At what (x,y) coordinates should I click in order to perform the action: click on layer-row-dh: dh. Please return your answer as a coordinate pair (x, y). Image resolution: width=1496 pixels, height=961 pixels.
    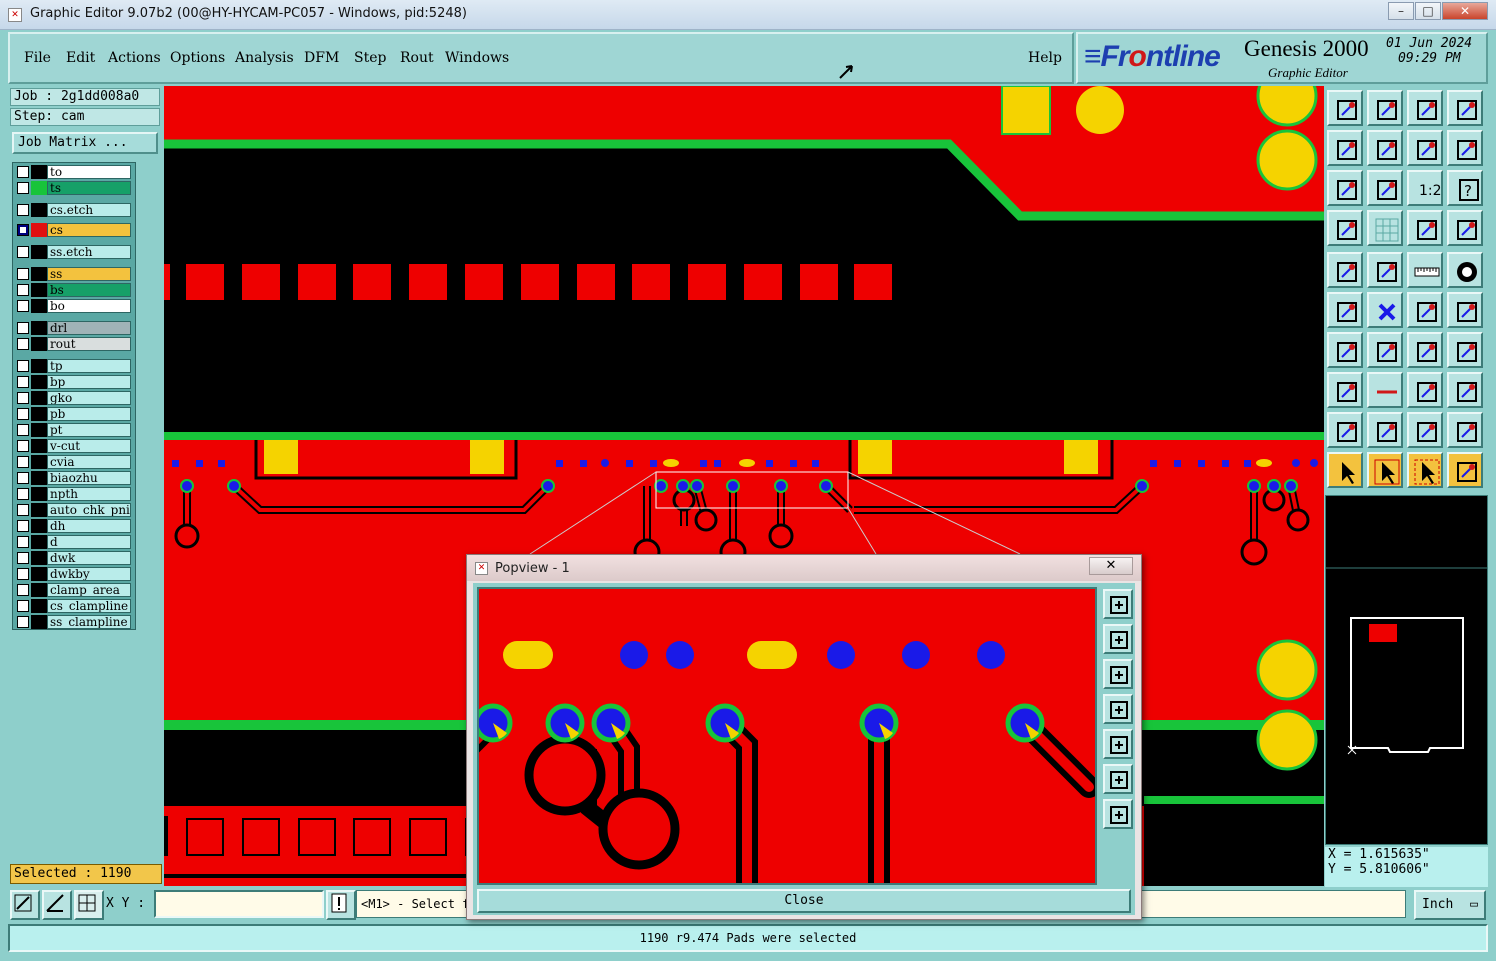
    Looking at the image, I should click on (74, 526).